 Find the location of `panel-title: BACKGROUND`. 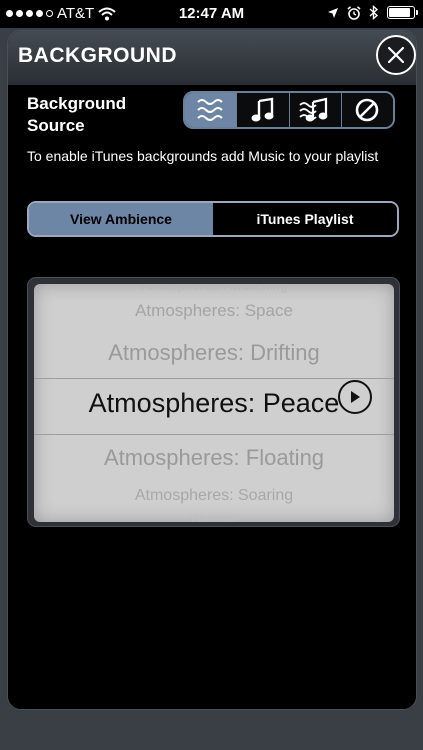

panel-title: BACKGROUND is located at coordinates (97, 55).